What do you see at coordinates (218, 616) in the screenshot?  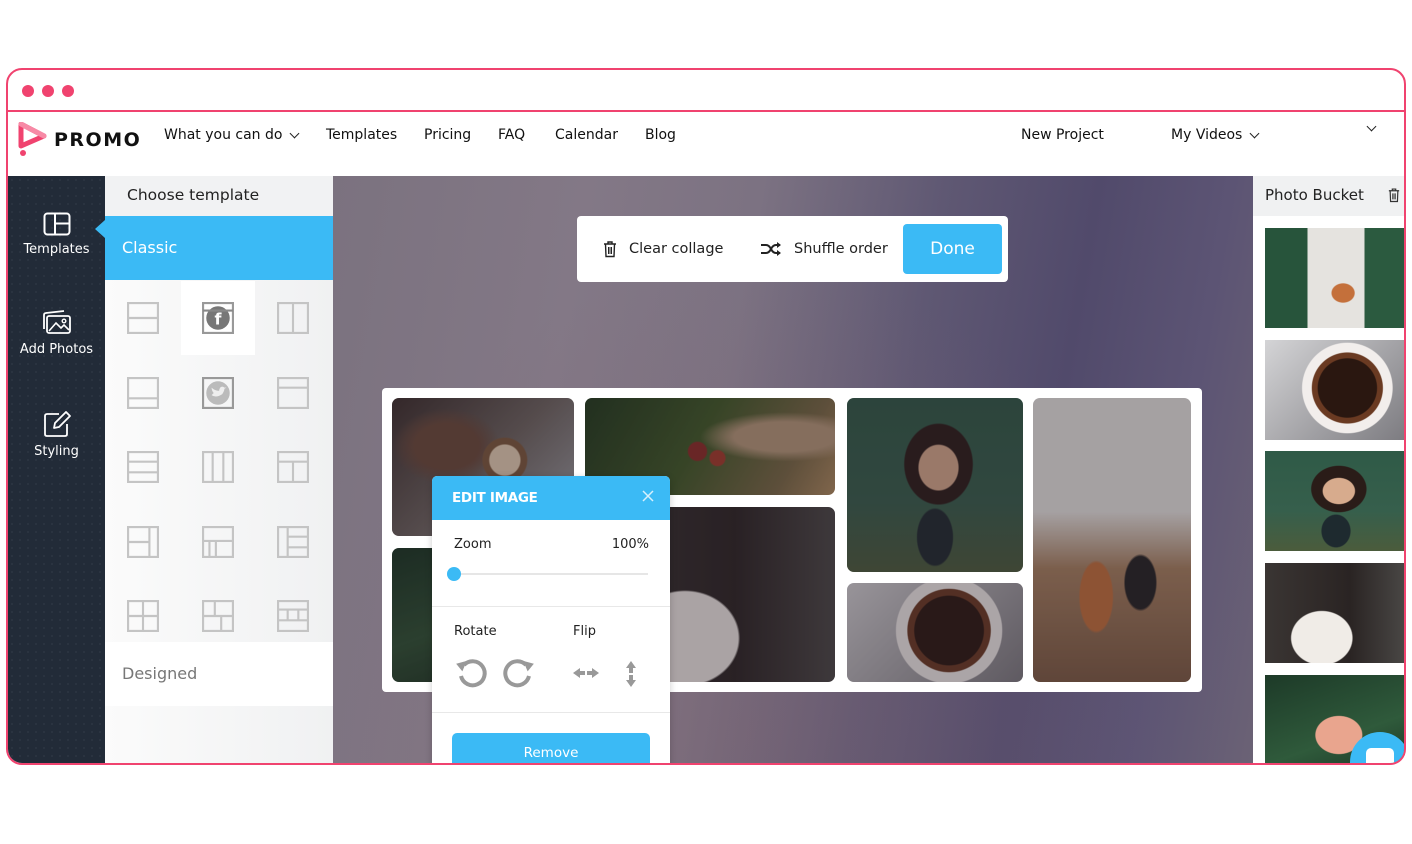 I see `template-mixed-grid-icon` at bounding box center [218, 616].